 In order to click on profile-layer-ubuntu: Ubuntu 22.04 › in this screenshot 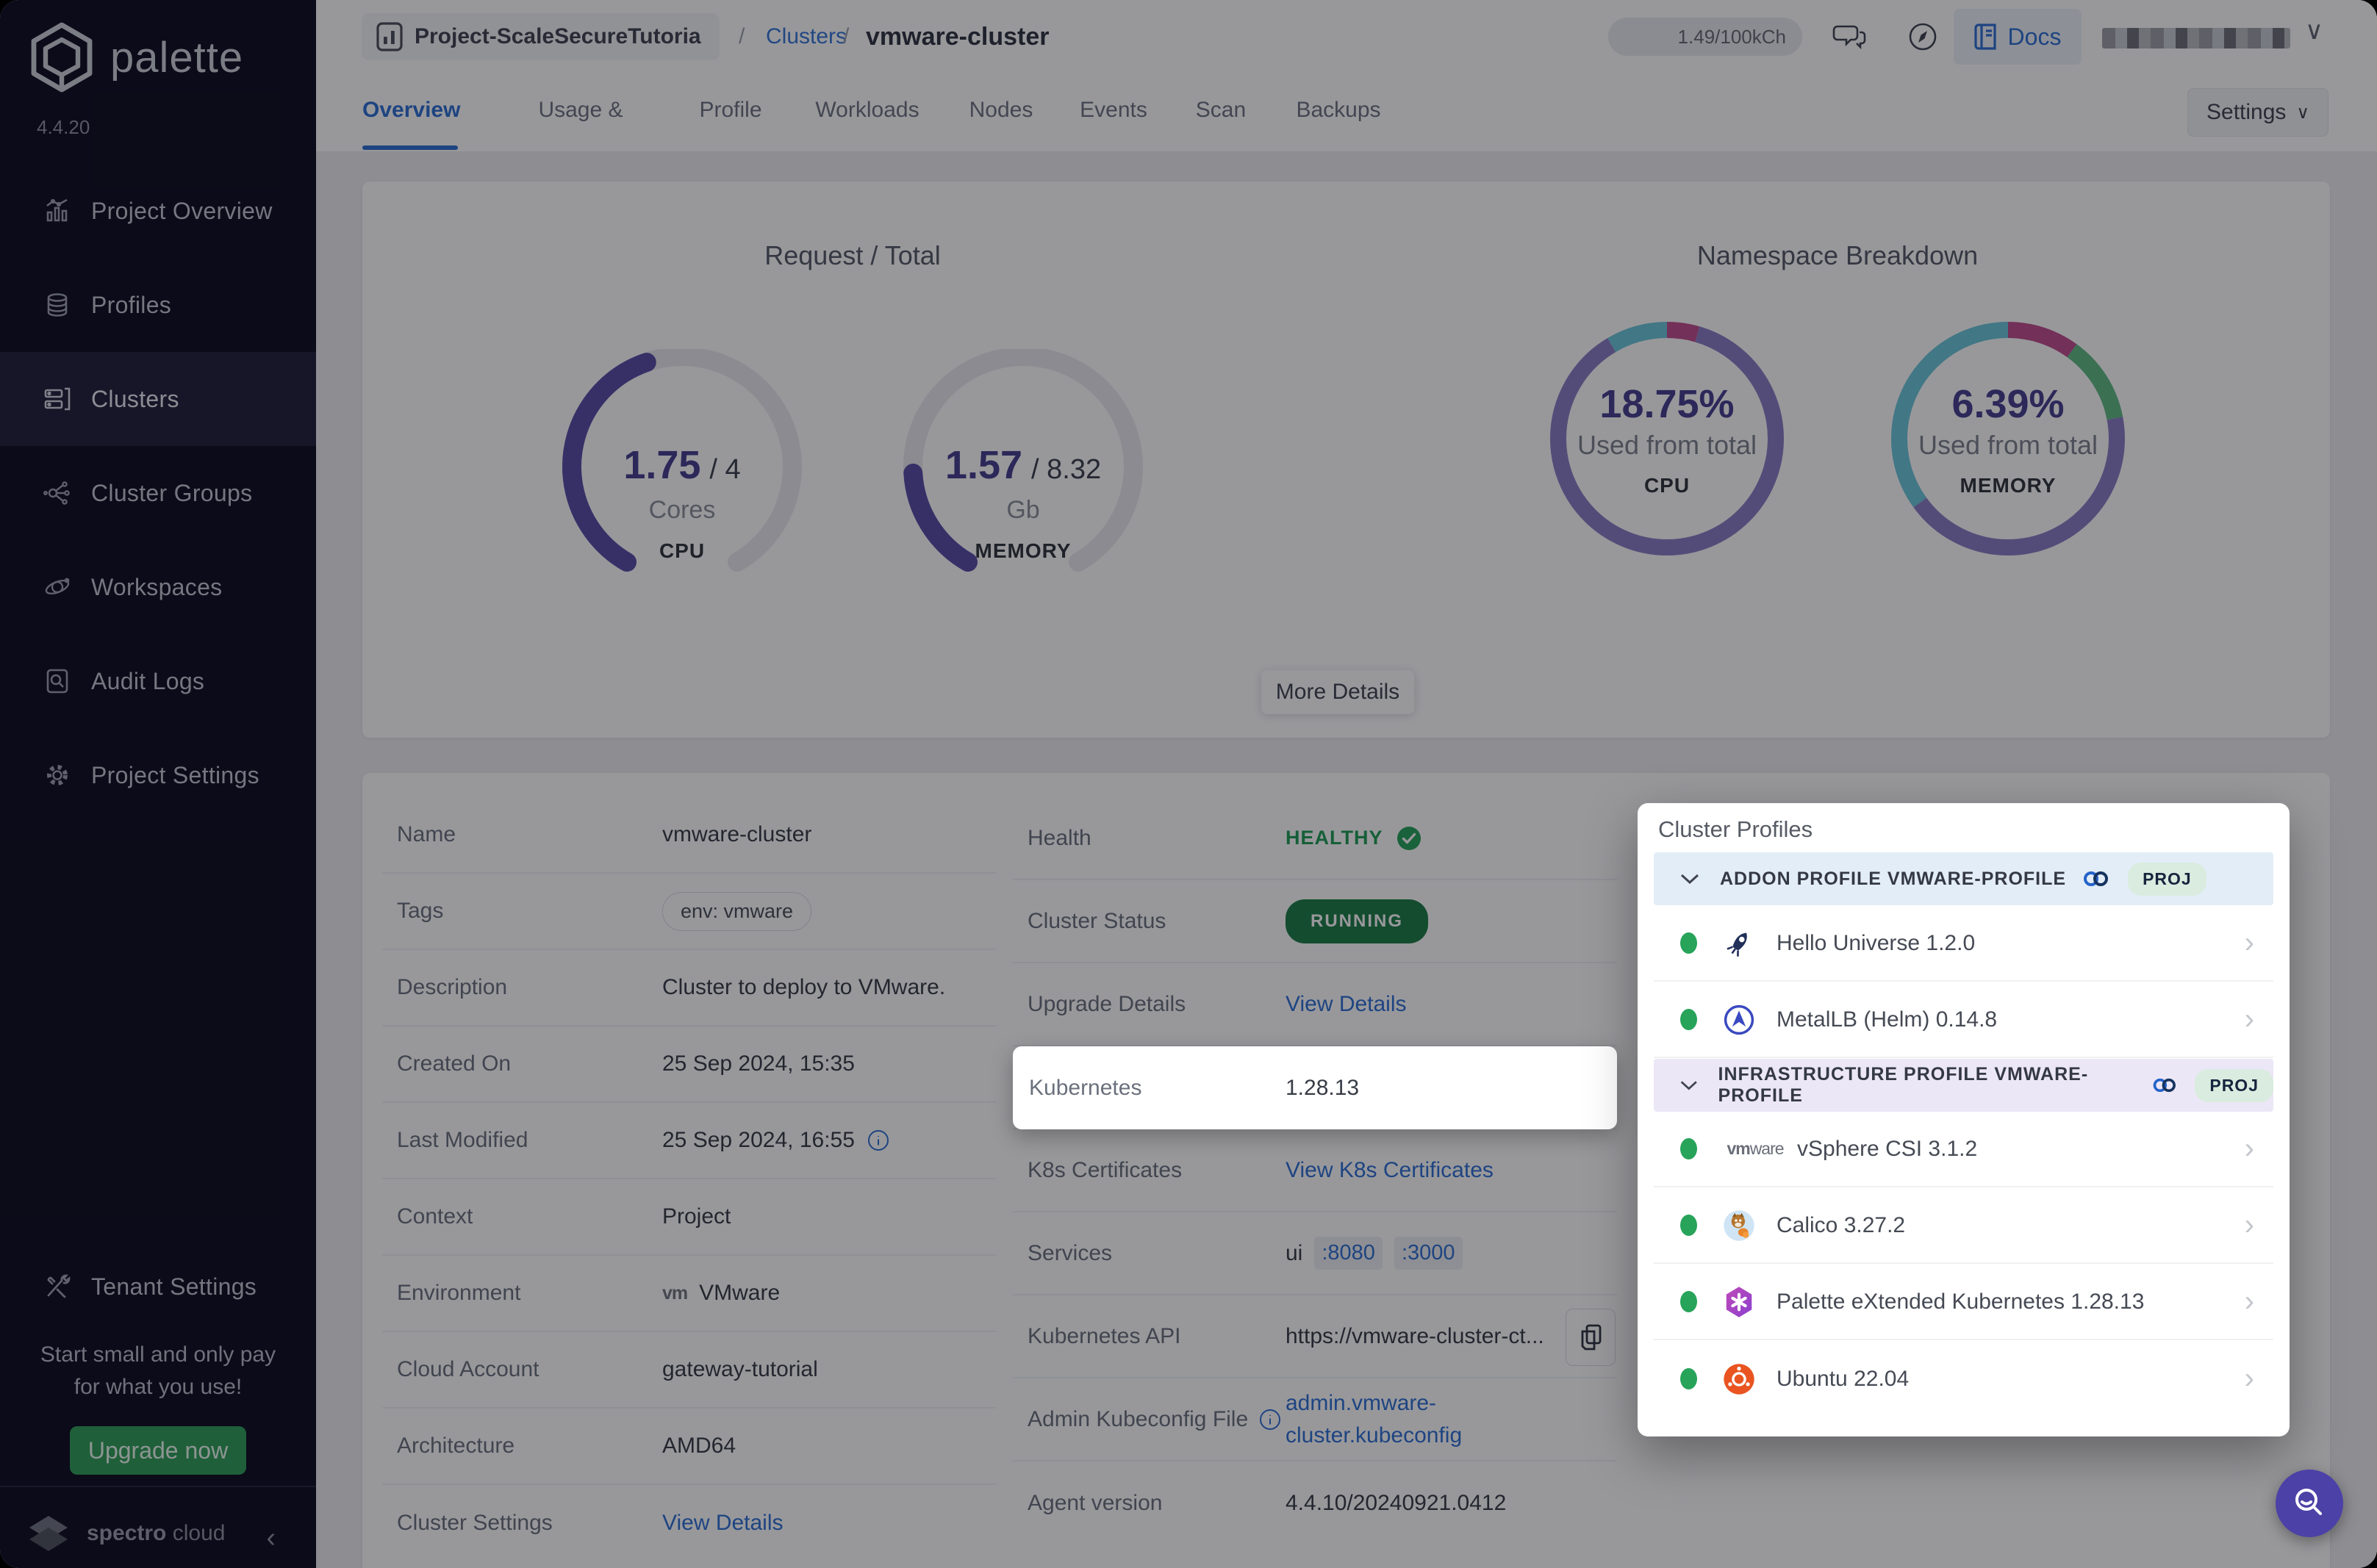, I will do `click(1963, 1379)`.